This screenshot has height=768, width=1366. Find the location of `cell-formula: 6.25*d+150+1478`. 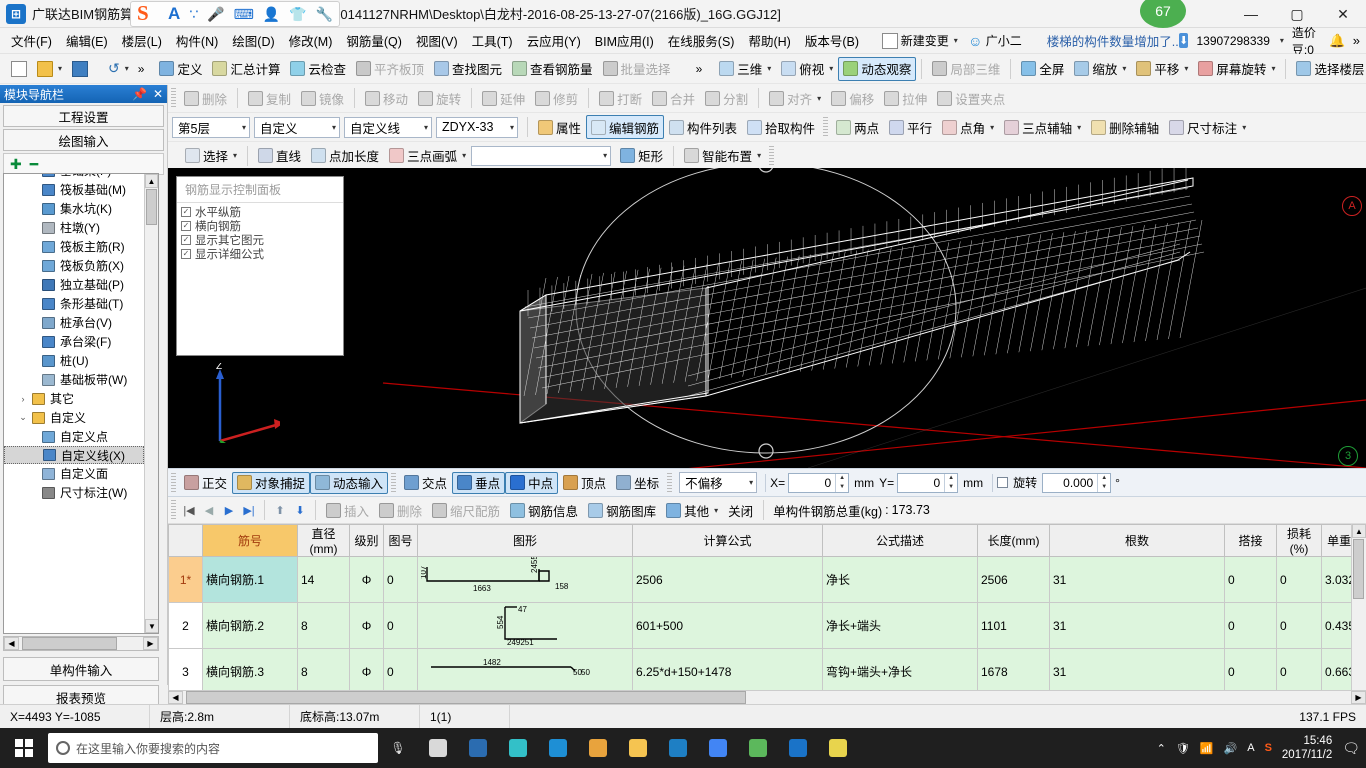

cell-formula: 6.25*d+150+1478 is located at coordinates (727, 671).